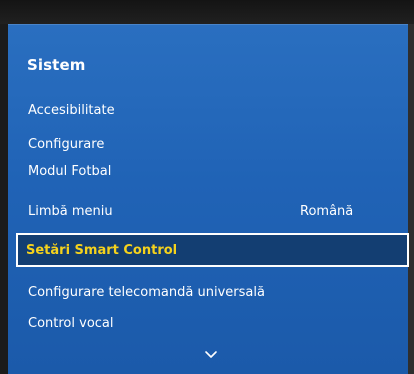 Image resolution: width=414 pixels, height=374 pixels. I want to click on menu-item-configurare-telecomanda: Configurare telecomandă universală, so click(212, 292).